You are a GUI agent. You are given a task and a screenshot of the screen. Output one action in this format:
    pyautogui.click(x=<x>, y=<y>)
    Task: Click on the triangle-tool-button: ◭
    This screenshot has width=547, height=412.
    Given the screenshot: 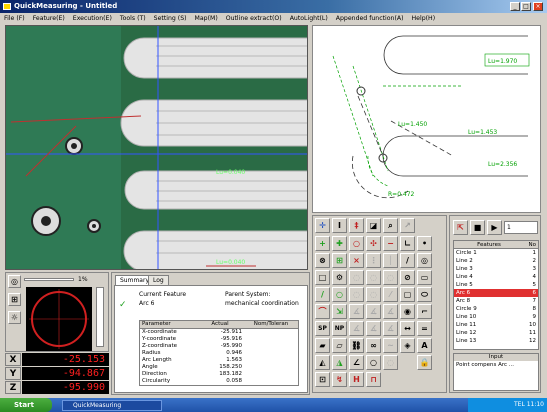 What is the action you would take?
    pyautogui.click(x=322, y=362)
    